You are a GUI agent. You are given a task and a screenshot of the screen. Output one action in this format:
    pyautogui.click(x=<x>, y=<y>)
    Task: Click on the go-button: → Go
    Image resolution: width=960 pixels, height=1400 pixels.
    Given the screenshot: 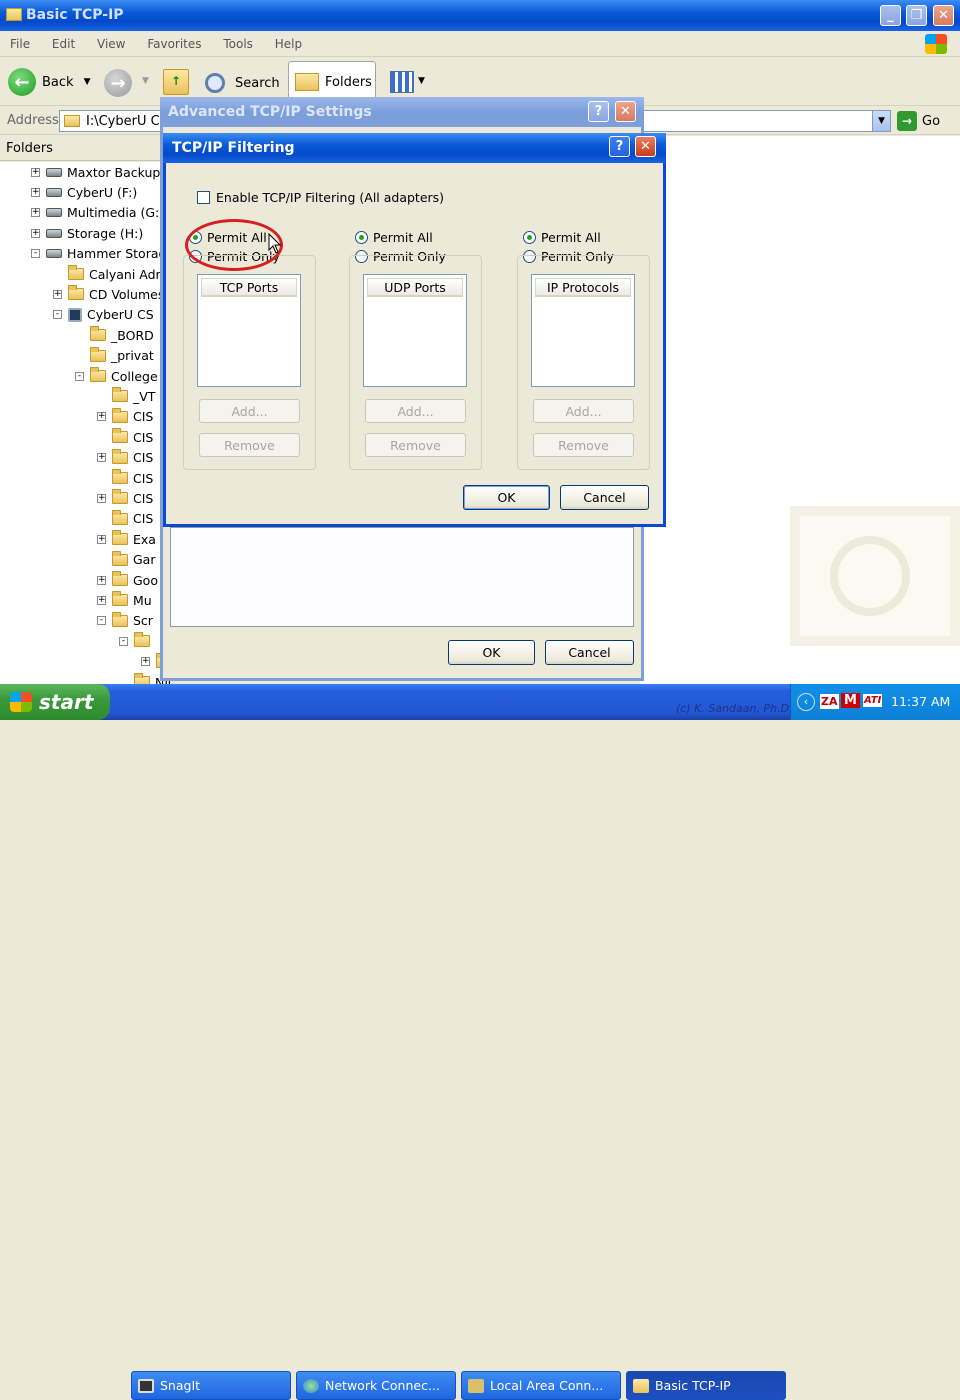 What is the action you would take?
    pyautogui.click(x=918, y=121)
    